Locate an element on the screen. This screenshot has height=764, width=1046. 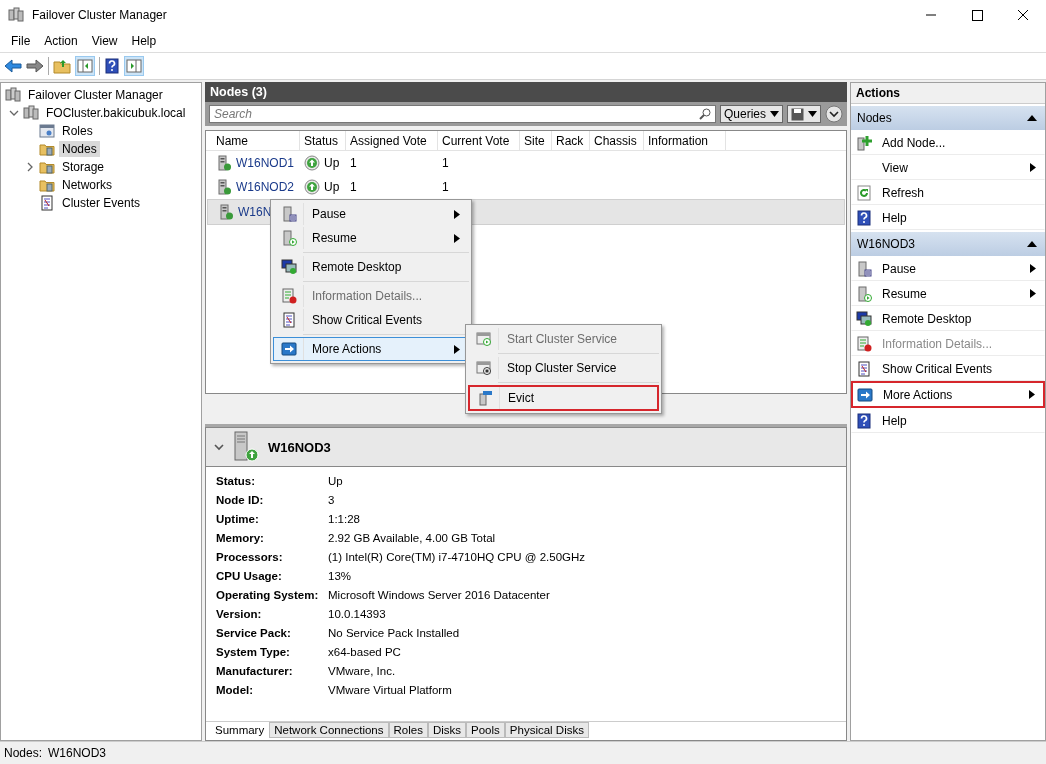
property-value: Up is located at coordinates (335, 480).